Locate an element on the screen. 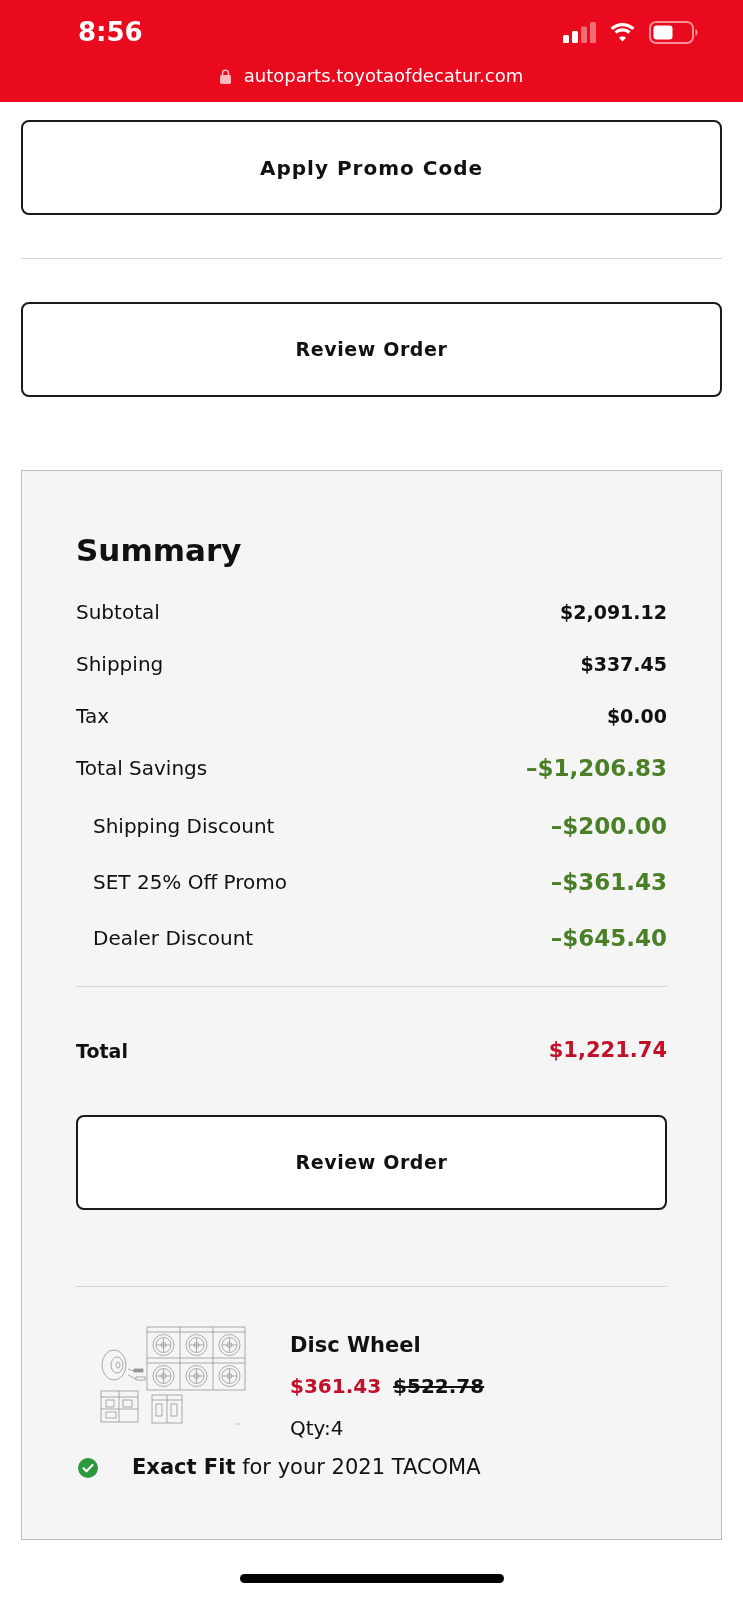 This screenshot has height=1598, width=743. total-value: $1,221.74 is located at coordinates (607, 1051).